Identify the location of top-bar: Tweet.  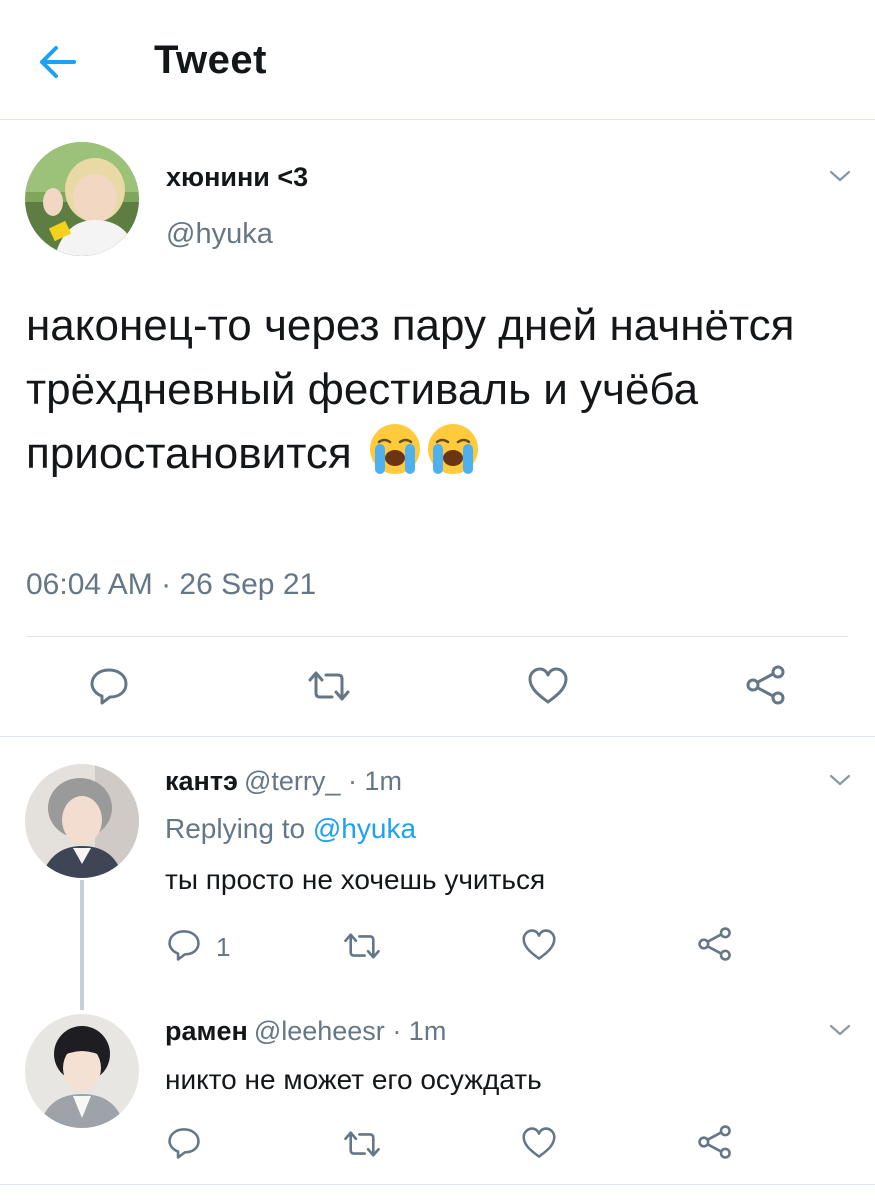
(437, 60).